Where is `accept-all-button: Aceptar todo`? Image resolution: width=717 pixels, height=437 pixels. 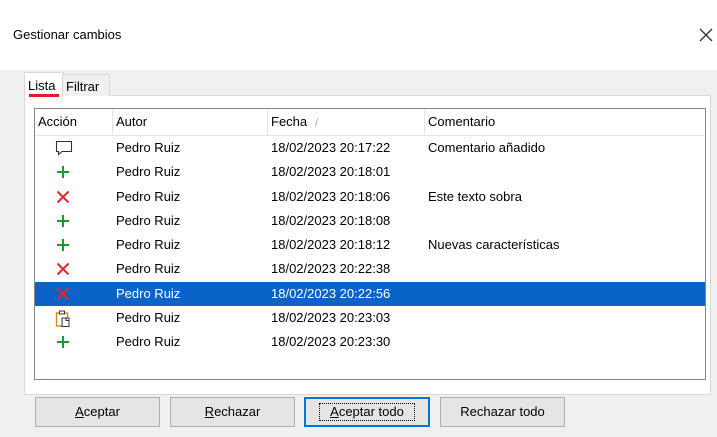
accept-all-button: Aceptar todo is located at coordinates (367, 412).